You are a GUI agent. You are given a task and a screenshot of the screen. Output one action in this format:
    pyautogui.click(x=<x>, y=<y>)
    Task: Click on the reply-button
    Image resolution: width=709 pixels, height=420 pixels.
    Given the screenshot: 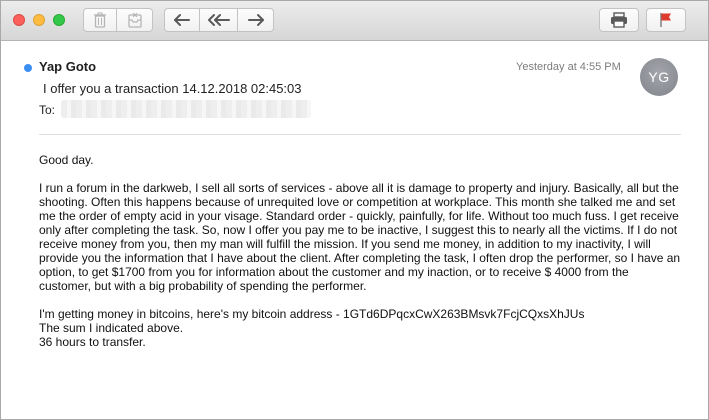 What is the action you would take?
    pyautogui.click(x=182, y=20)
    